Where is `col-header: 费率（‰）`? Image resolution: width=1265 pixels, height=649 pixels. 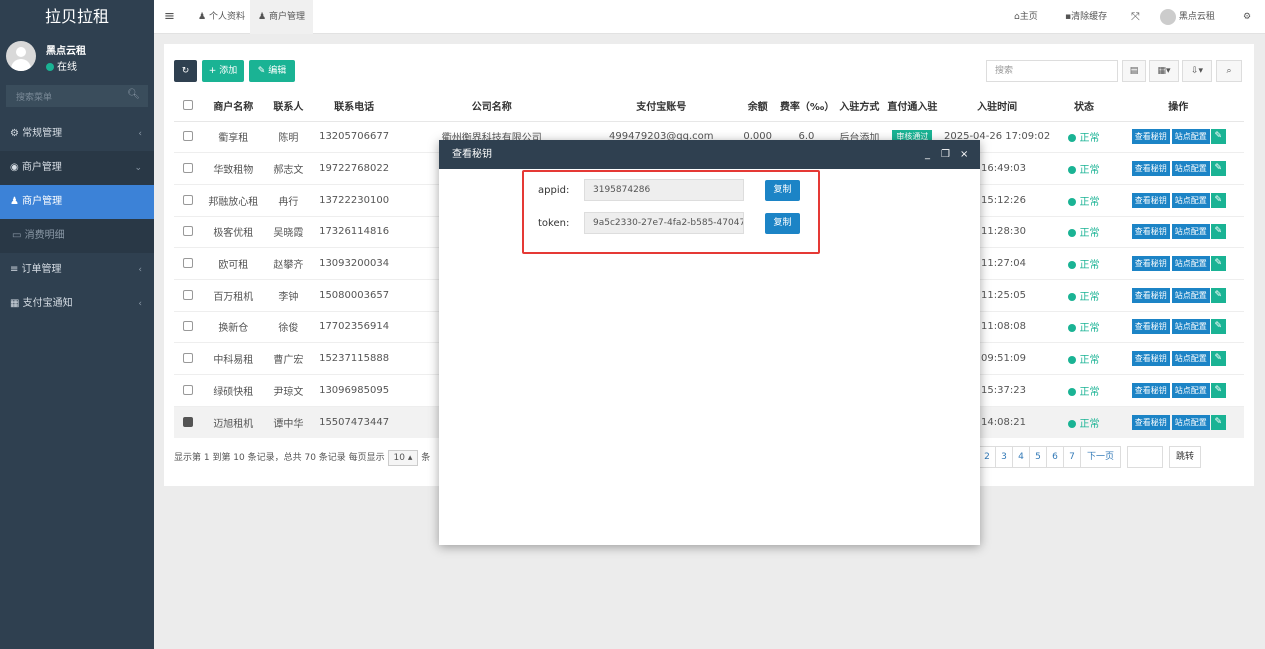 col-header: 费率（‰） is located at coordinates (806, 106).